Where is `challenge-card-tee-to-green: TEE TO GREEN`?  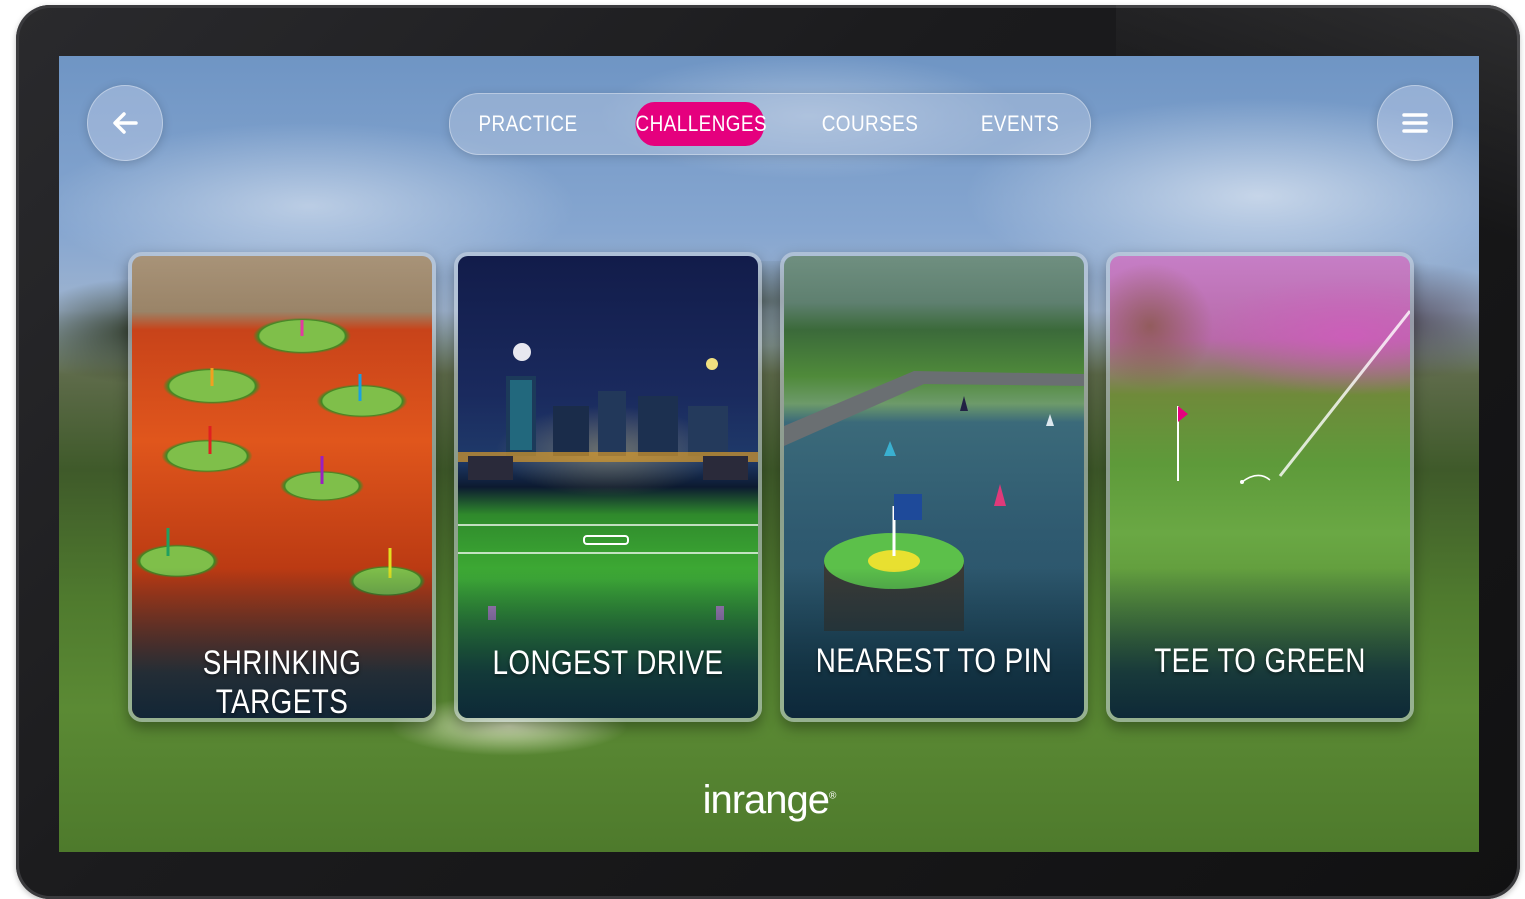 challenge-card-tee-to-green: TEE TO GREEN is located at coordinates (1260, 487).